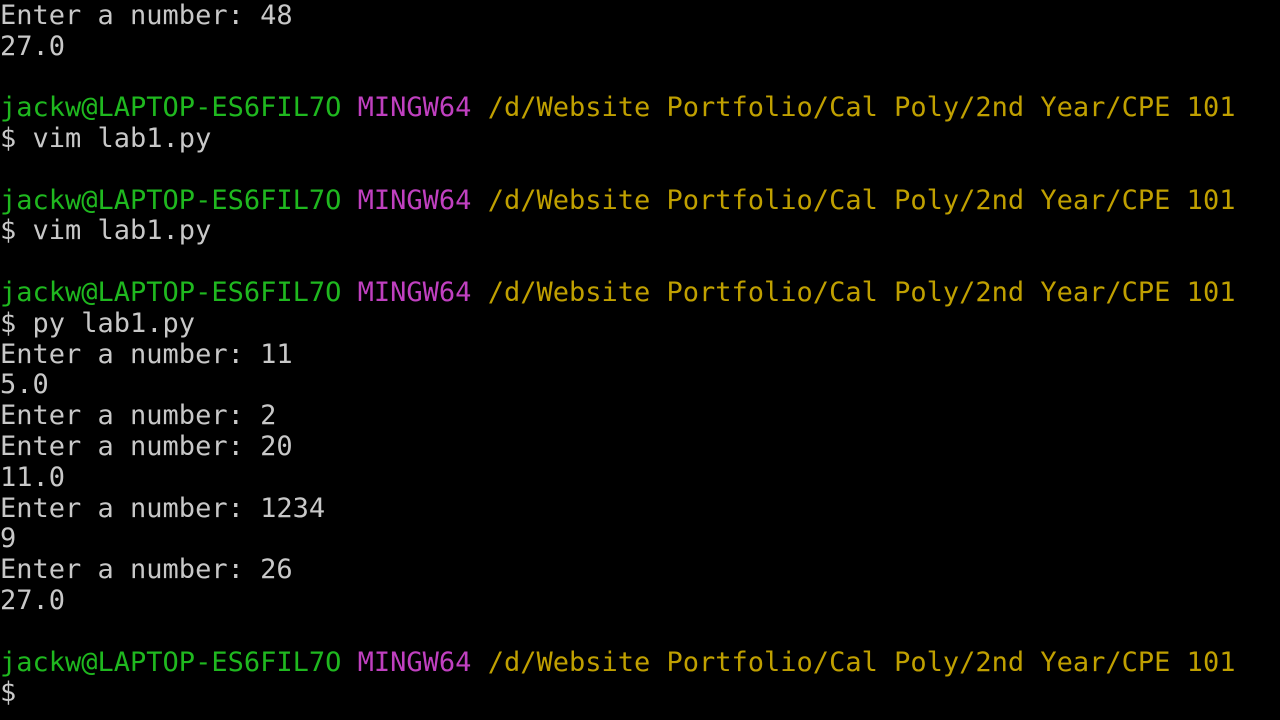 This screenshot has width=1280, height=720. Describe the element at coordinates (640, 570) in the screenshot. I see `output-line: Enter a number: 26` at that location.